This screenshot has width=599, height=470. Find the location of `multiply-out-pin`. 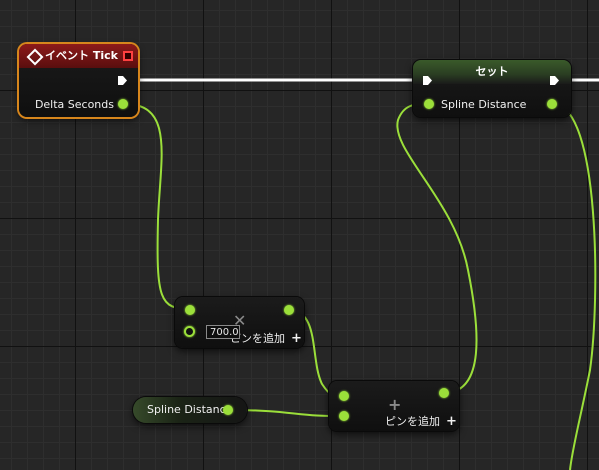

multiply-out-pin is located at coordinates (289, 310).